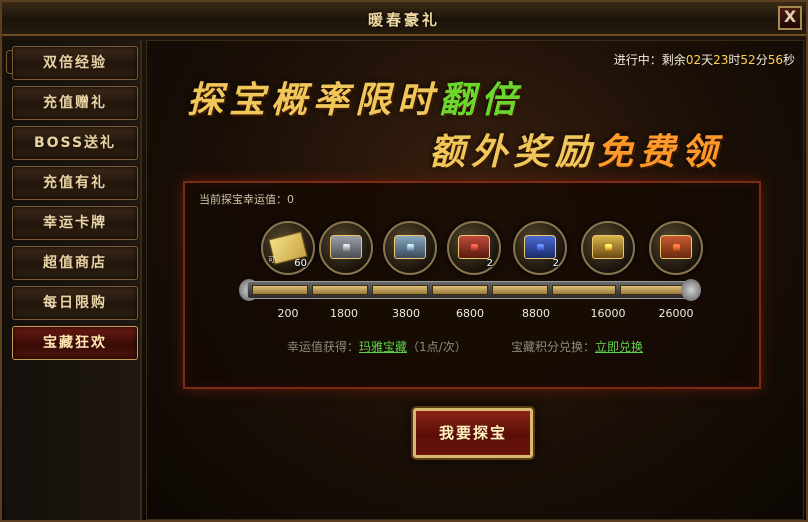 The height and width of the screenshot is (522, 808). I want to click on timer-hour-unit: 时, so click(734, 60).